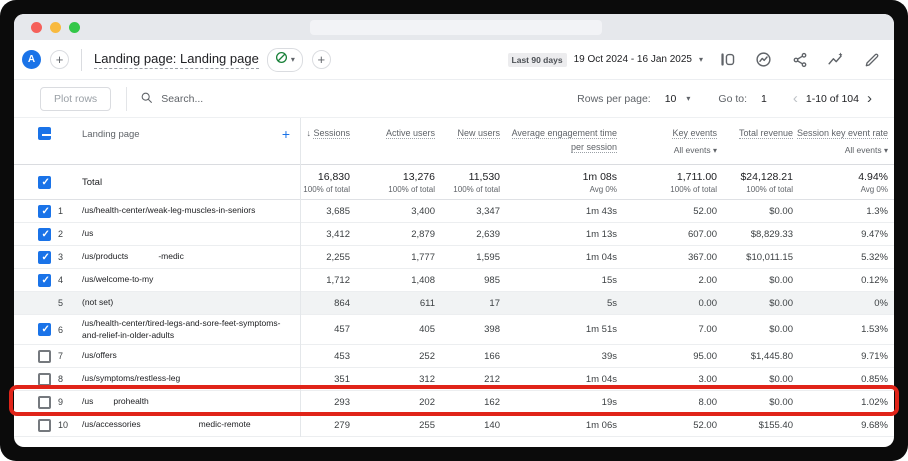 This screenshot has width=908, height=461. I want to click on compare-panels-icon, so click(727, 59).